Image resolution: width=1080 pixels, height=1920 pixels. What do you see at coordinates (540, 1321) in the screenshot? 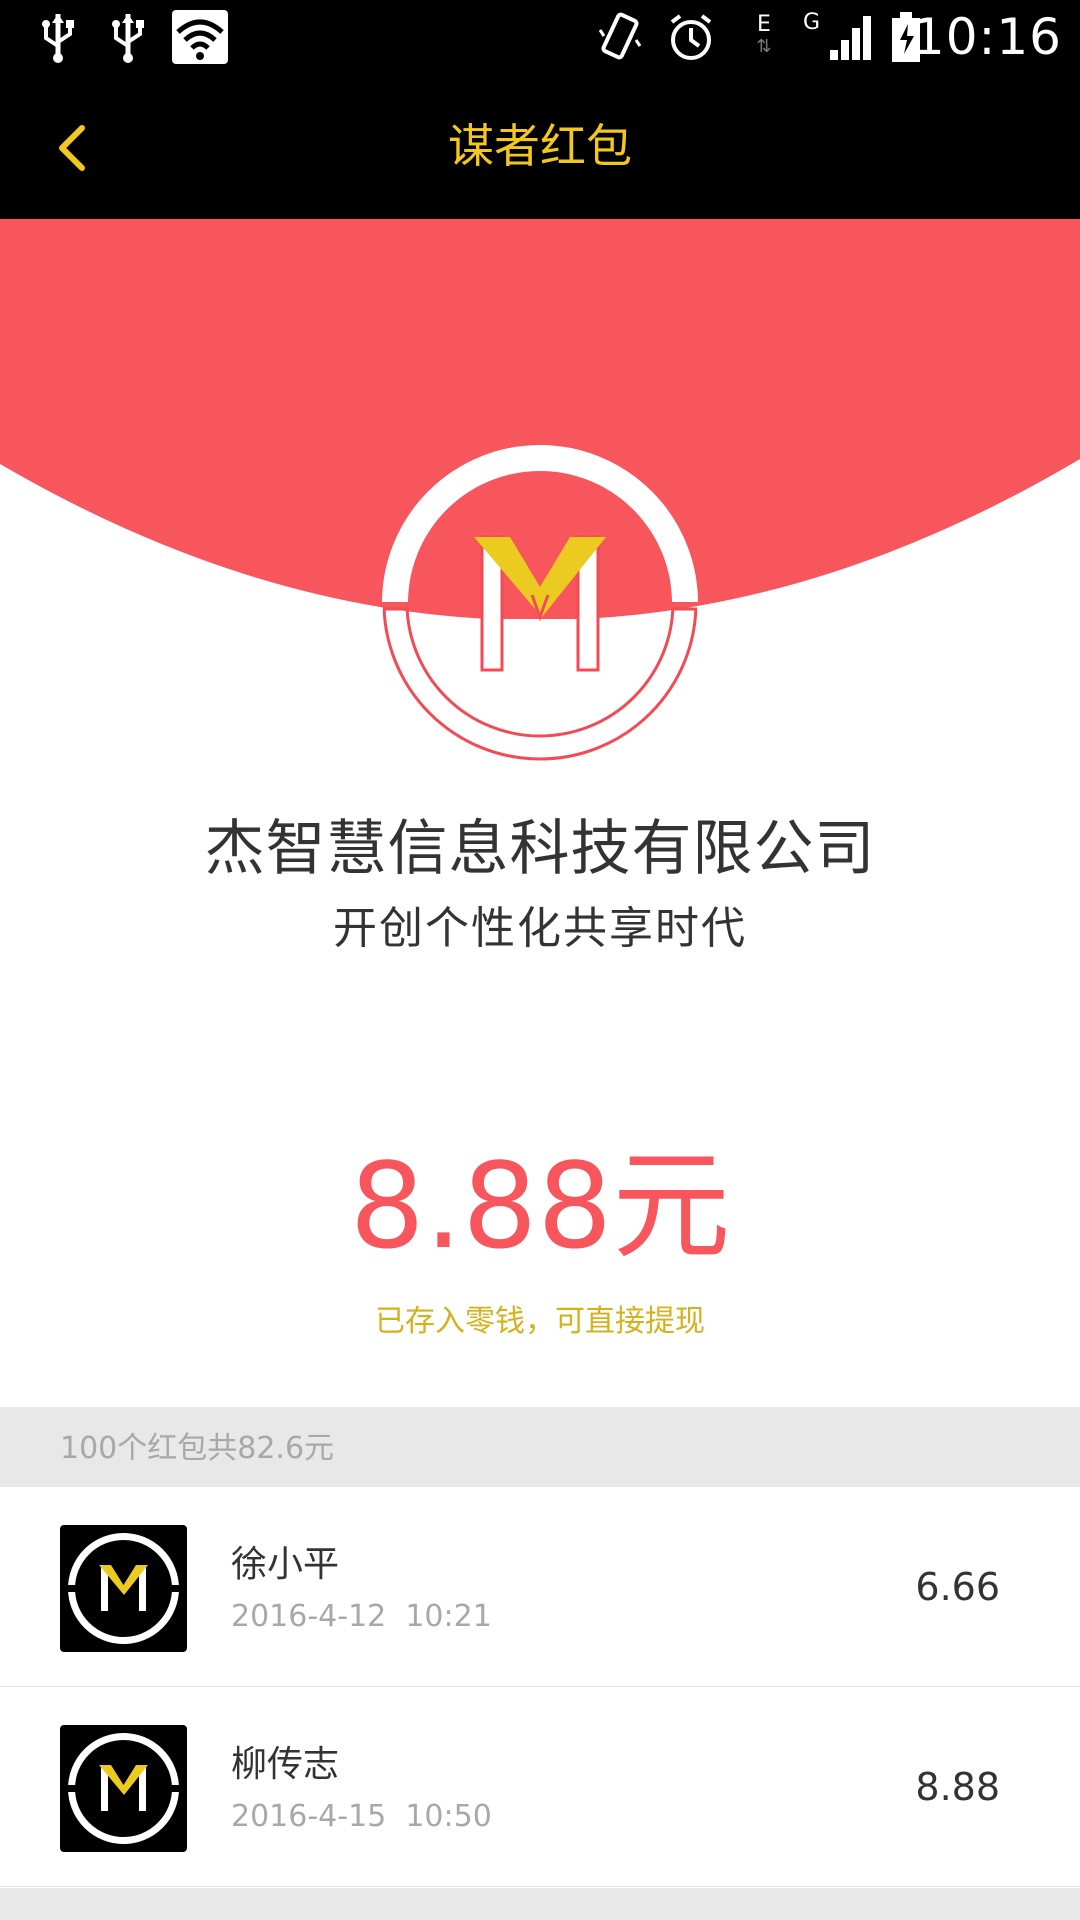
I see `deposit-note: 已存入零钱，可直接提现` at bounding box center [540, 1321].